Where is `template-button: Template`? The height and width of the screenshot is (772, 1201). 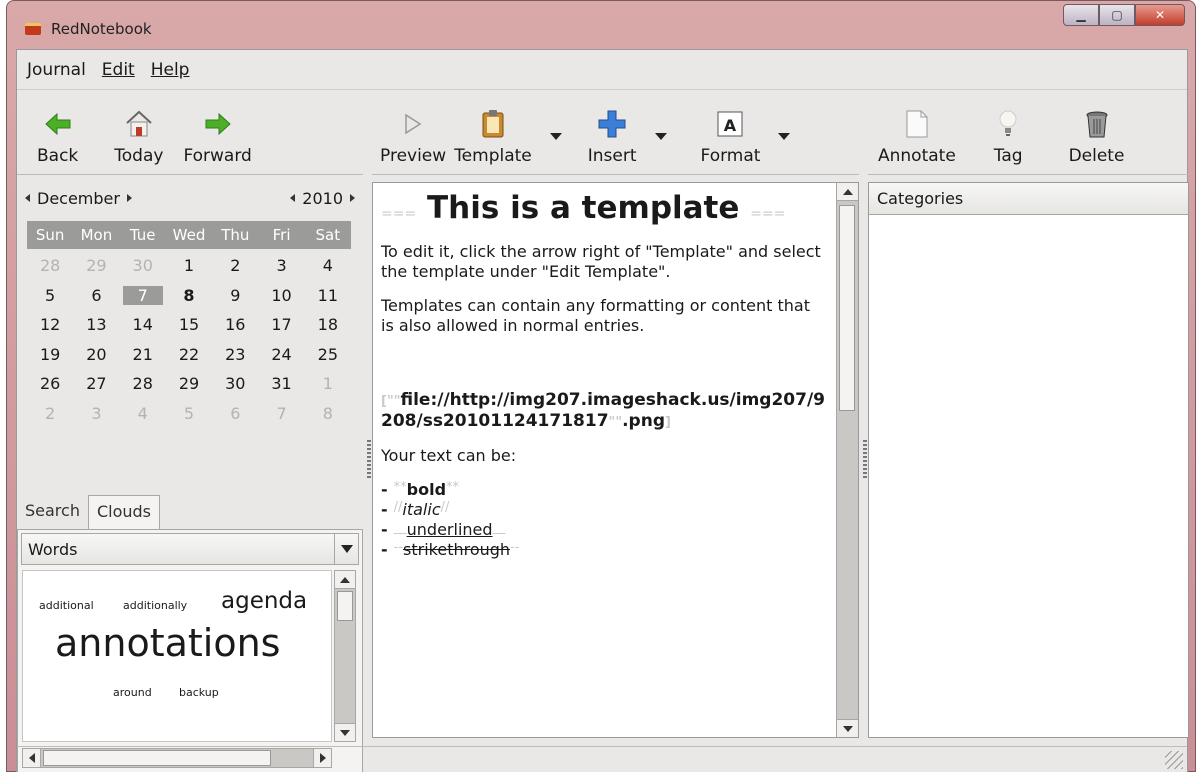
template-button: Template is located at coordinates (493, 135).